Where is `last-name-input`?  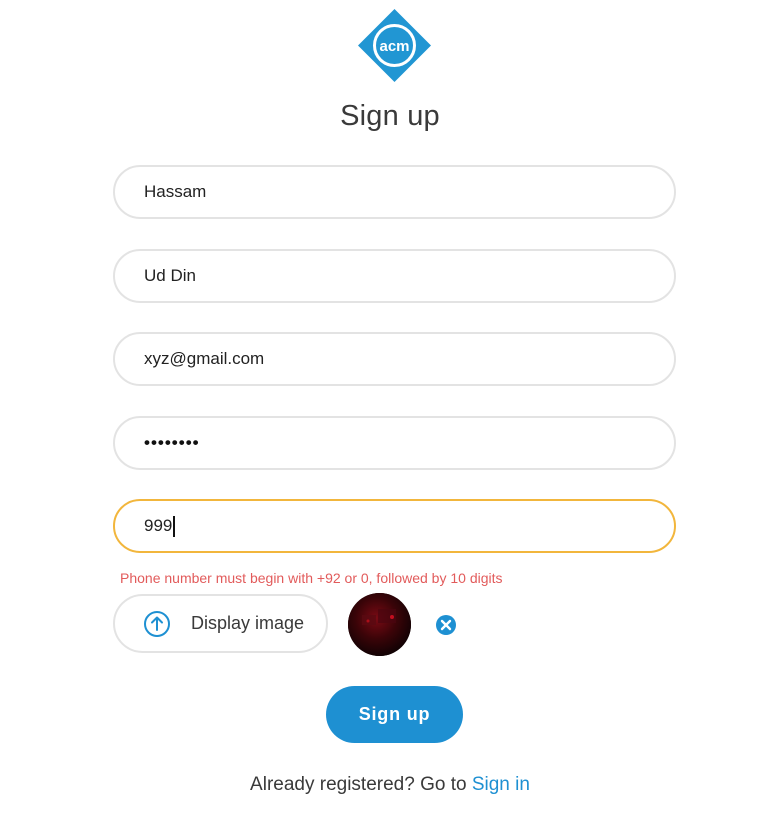 last-name-input is located at coordinates (409, 276).